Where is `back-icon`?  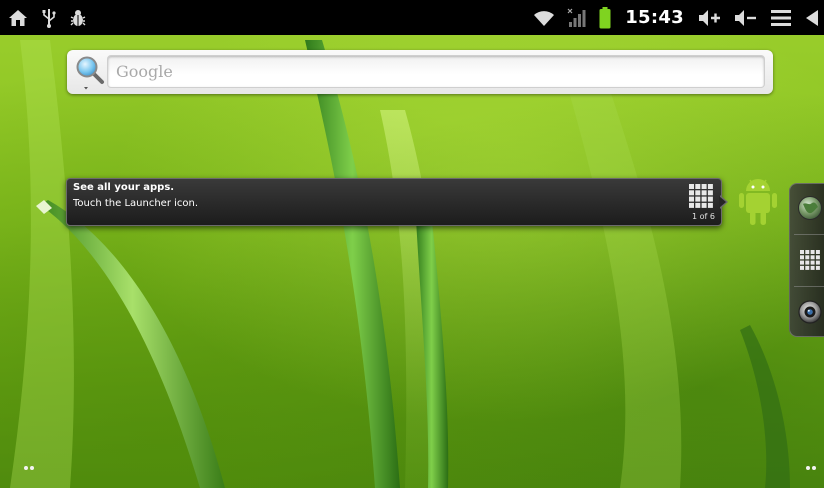 back-icon is located at coordinates (811, 18).